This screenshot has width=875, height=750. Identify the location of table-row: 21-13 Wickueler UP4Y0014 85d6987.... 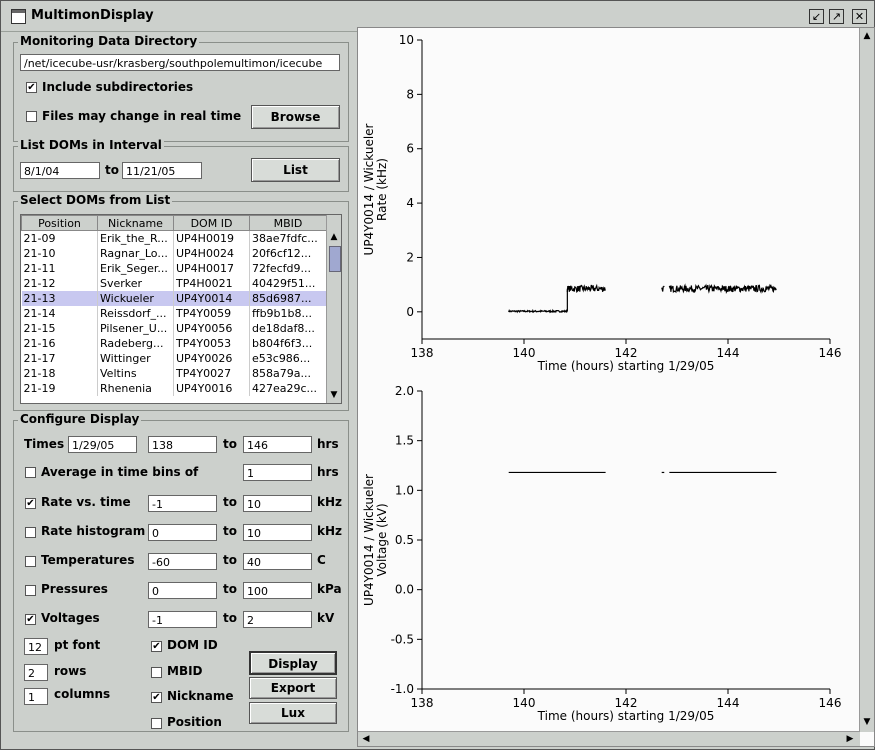
(174, 298).